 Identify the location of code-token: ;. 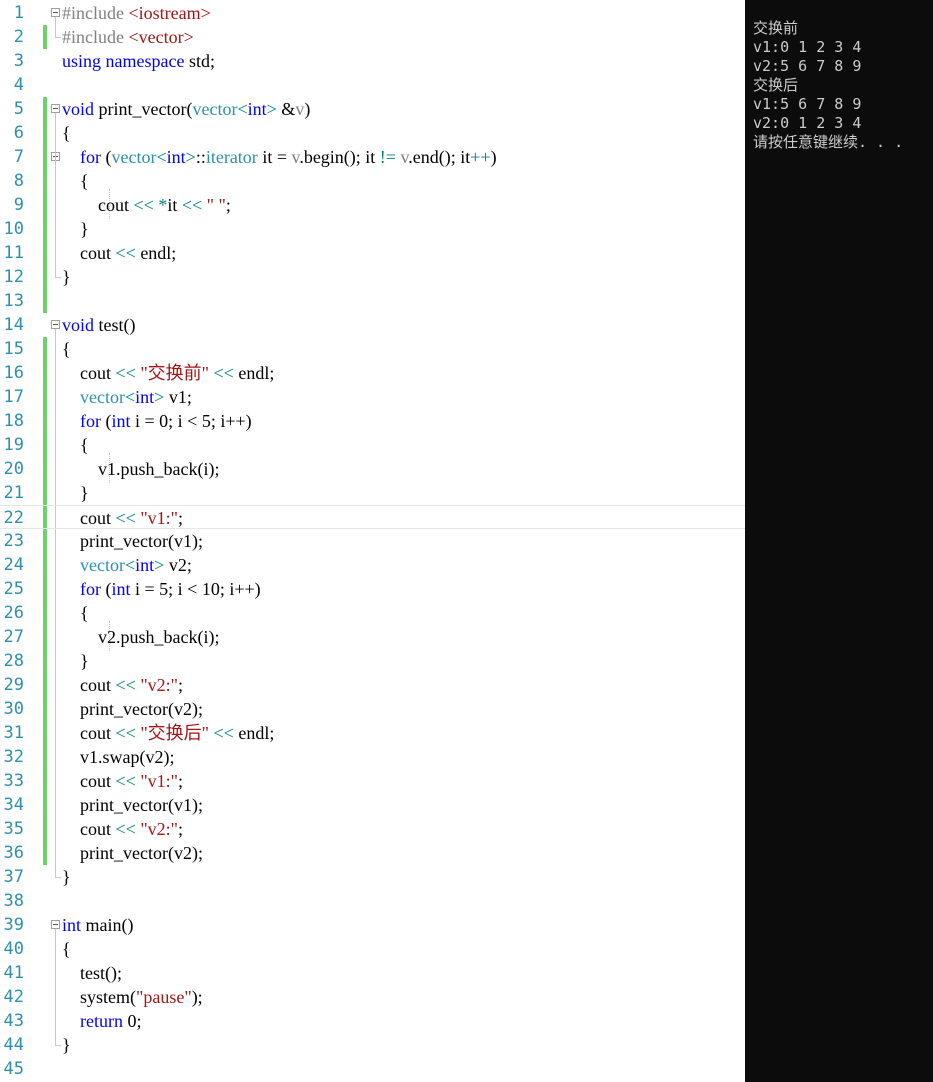
(181, 518).